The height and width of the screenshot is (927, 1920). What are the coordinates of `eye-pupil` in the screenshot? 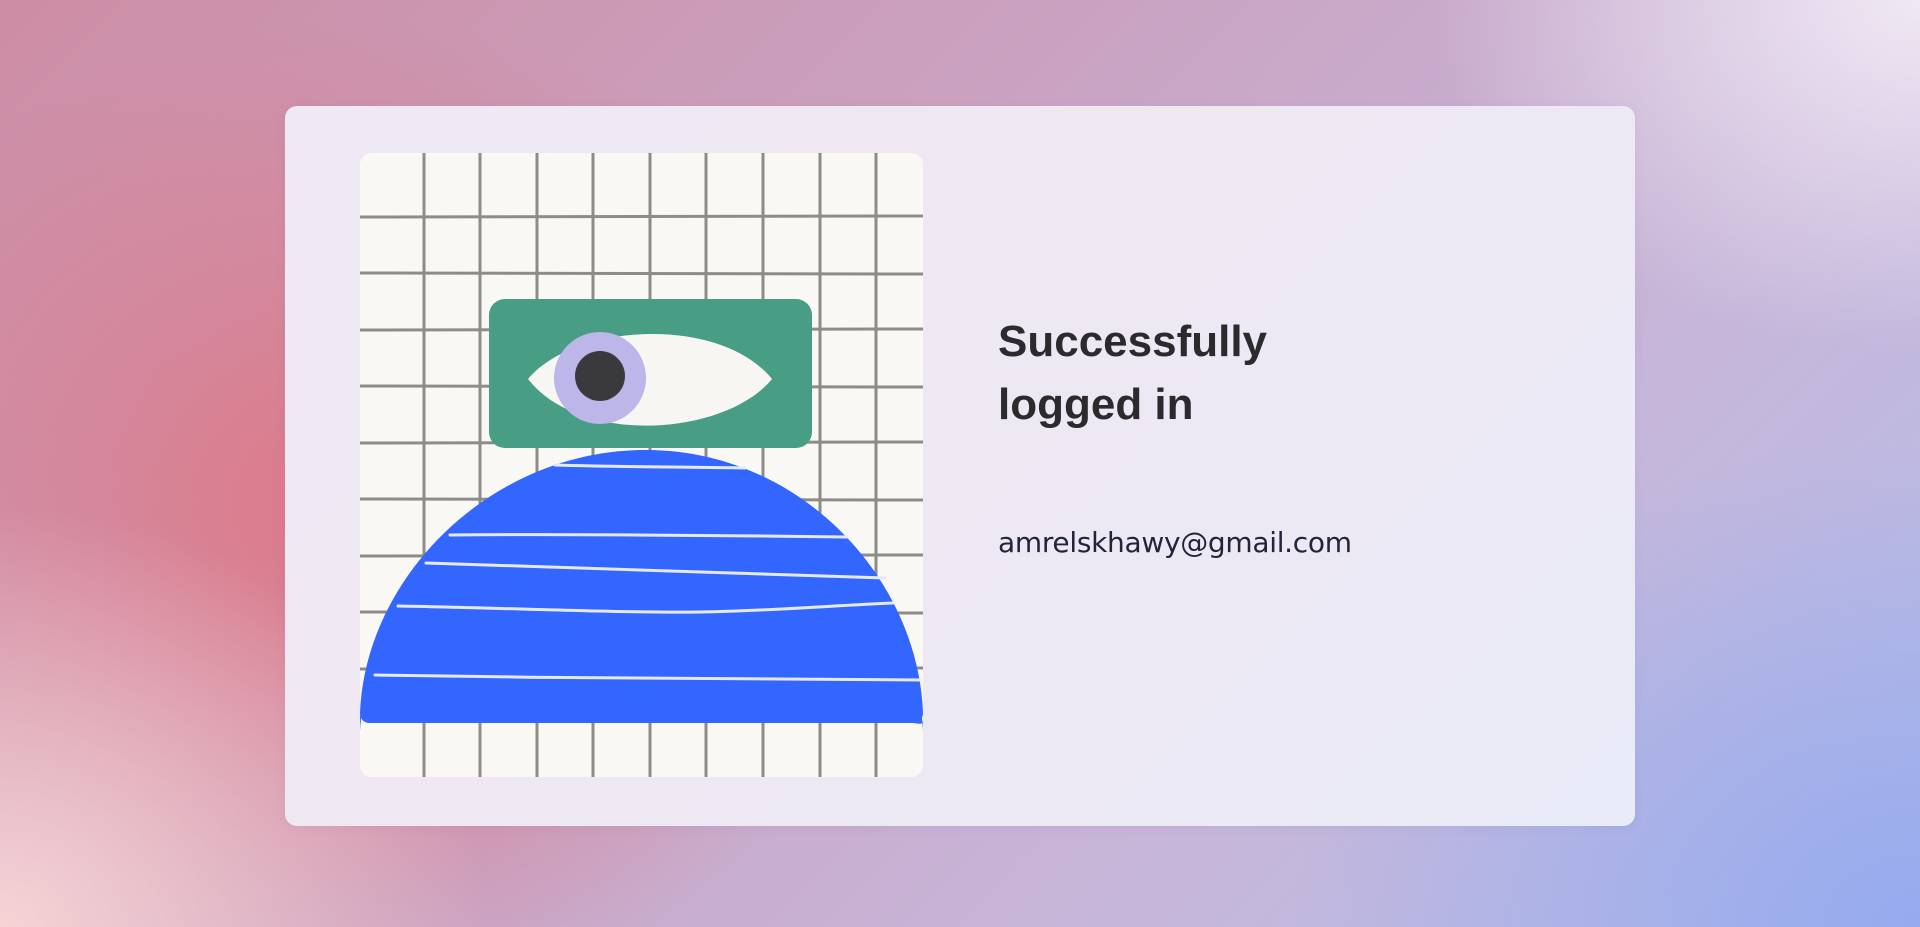 It's located at (600, 376).